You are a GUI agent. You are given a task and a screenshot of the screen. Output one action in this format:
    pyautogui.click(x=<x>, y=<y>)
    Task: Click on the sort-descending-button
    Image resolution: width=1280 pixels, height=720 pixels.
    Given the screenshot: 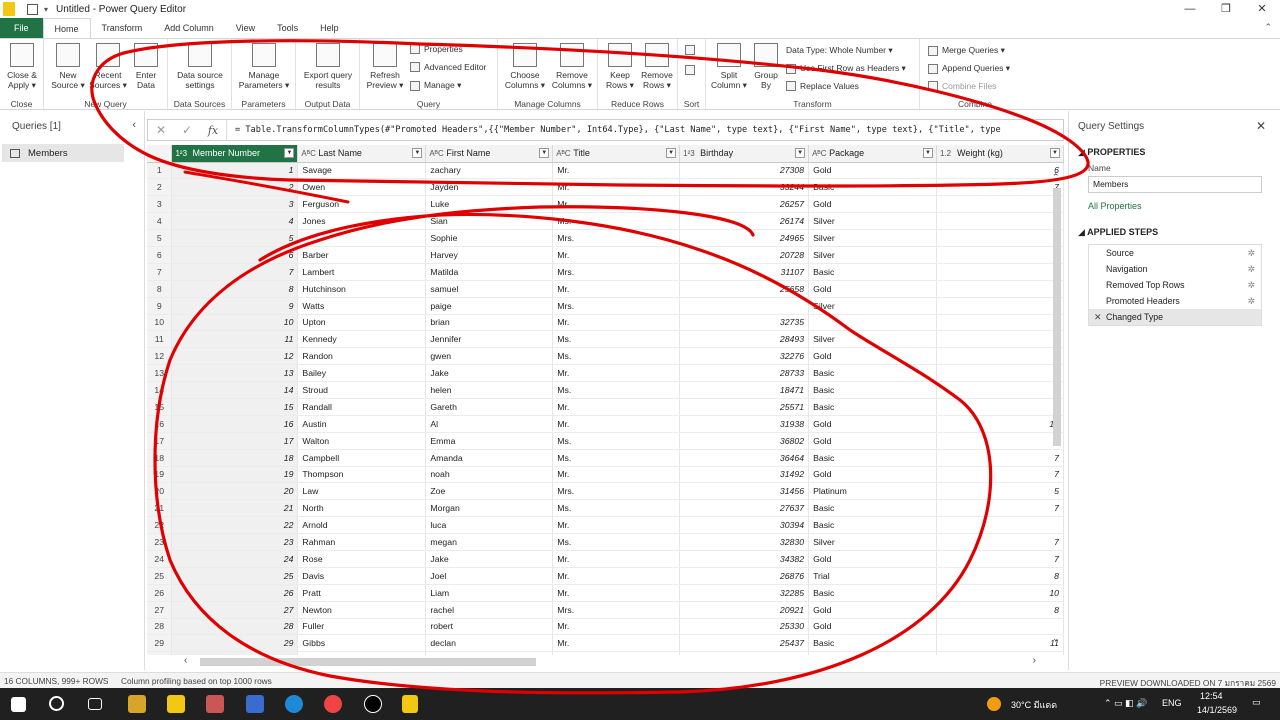 What is the action you would take?
    pyautogui.click(x=692, y=70)
    